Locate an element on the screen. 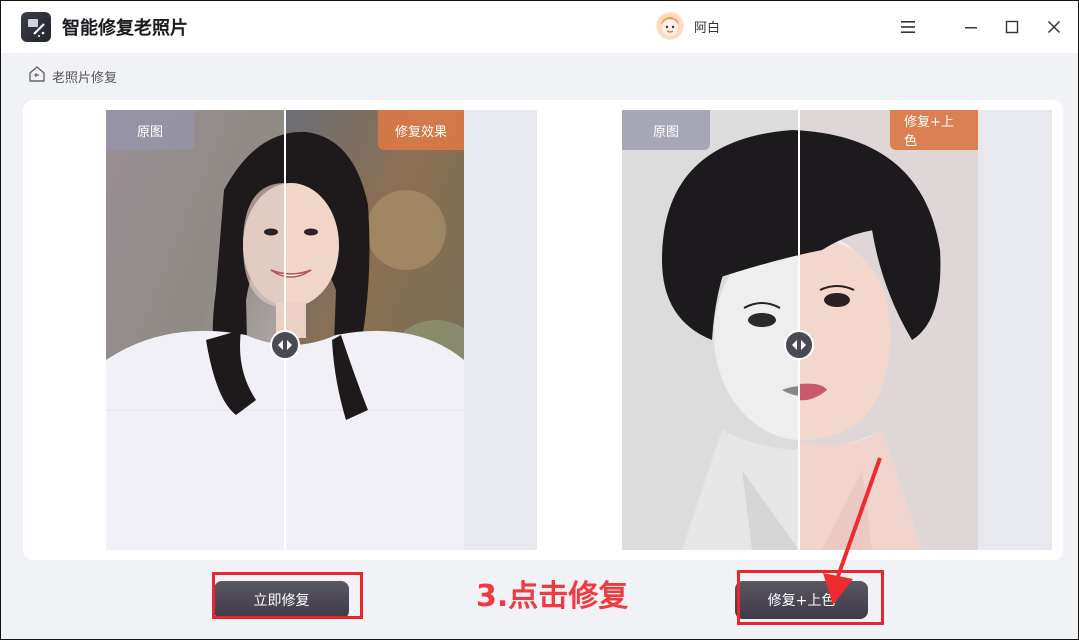  breadcrumb-label: 老照片修复 is located at coordinates (85, 78).